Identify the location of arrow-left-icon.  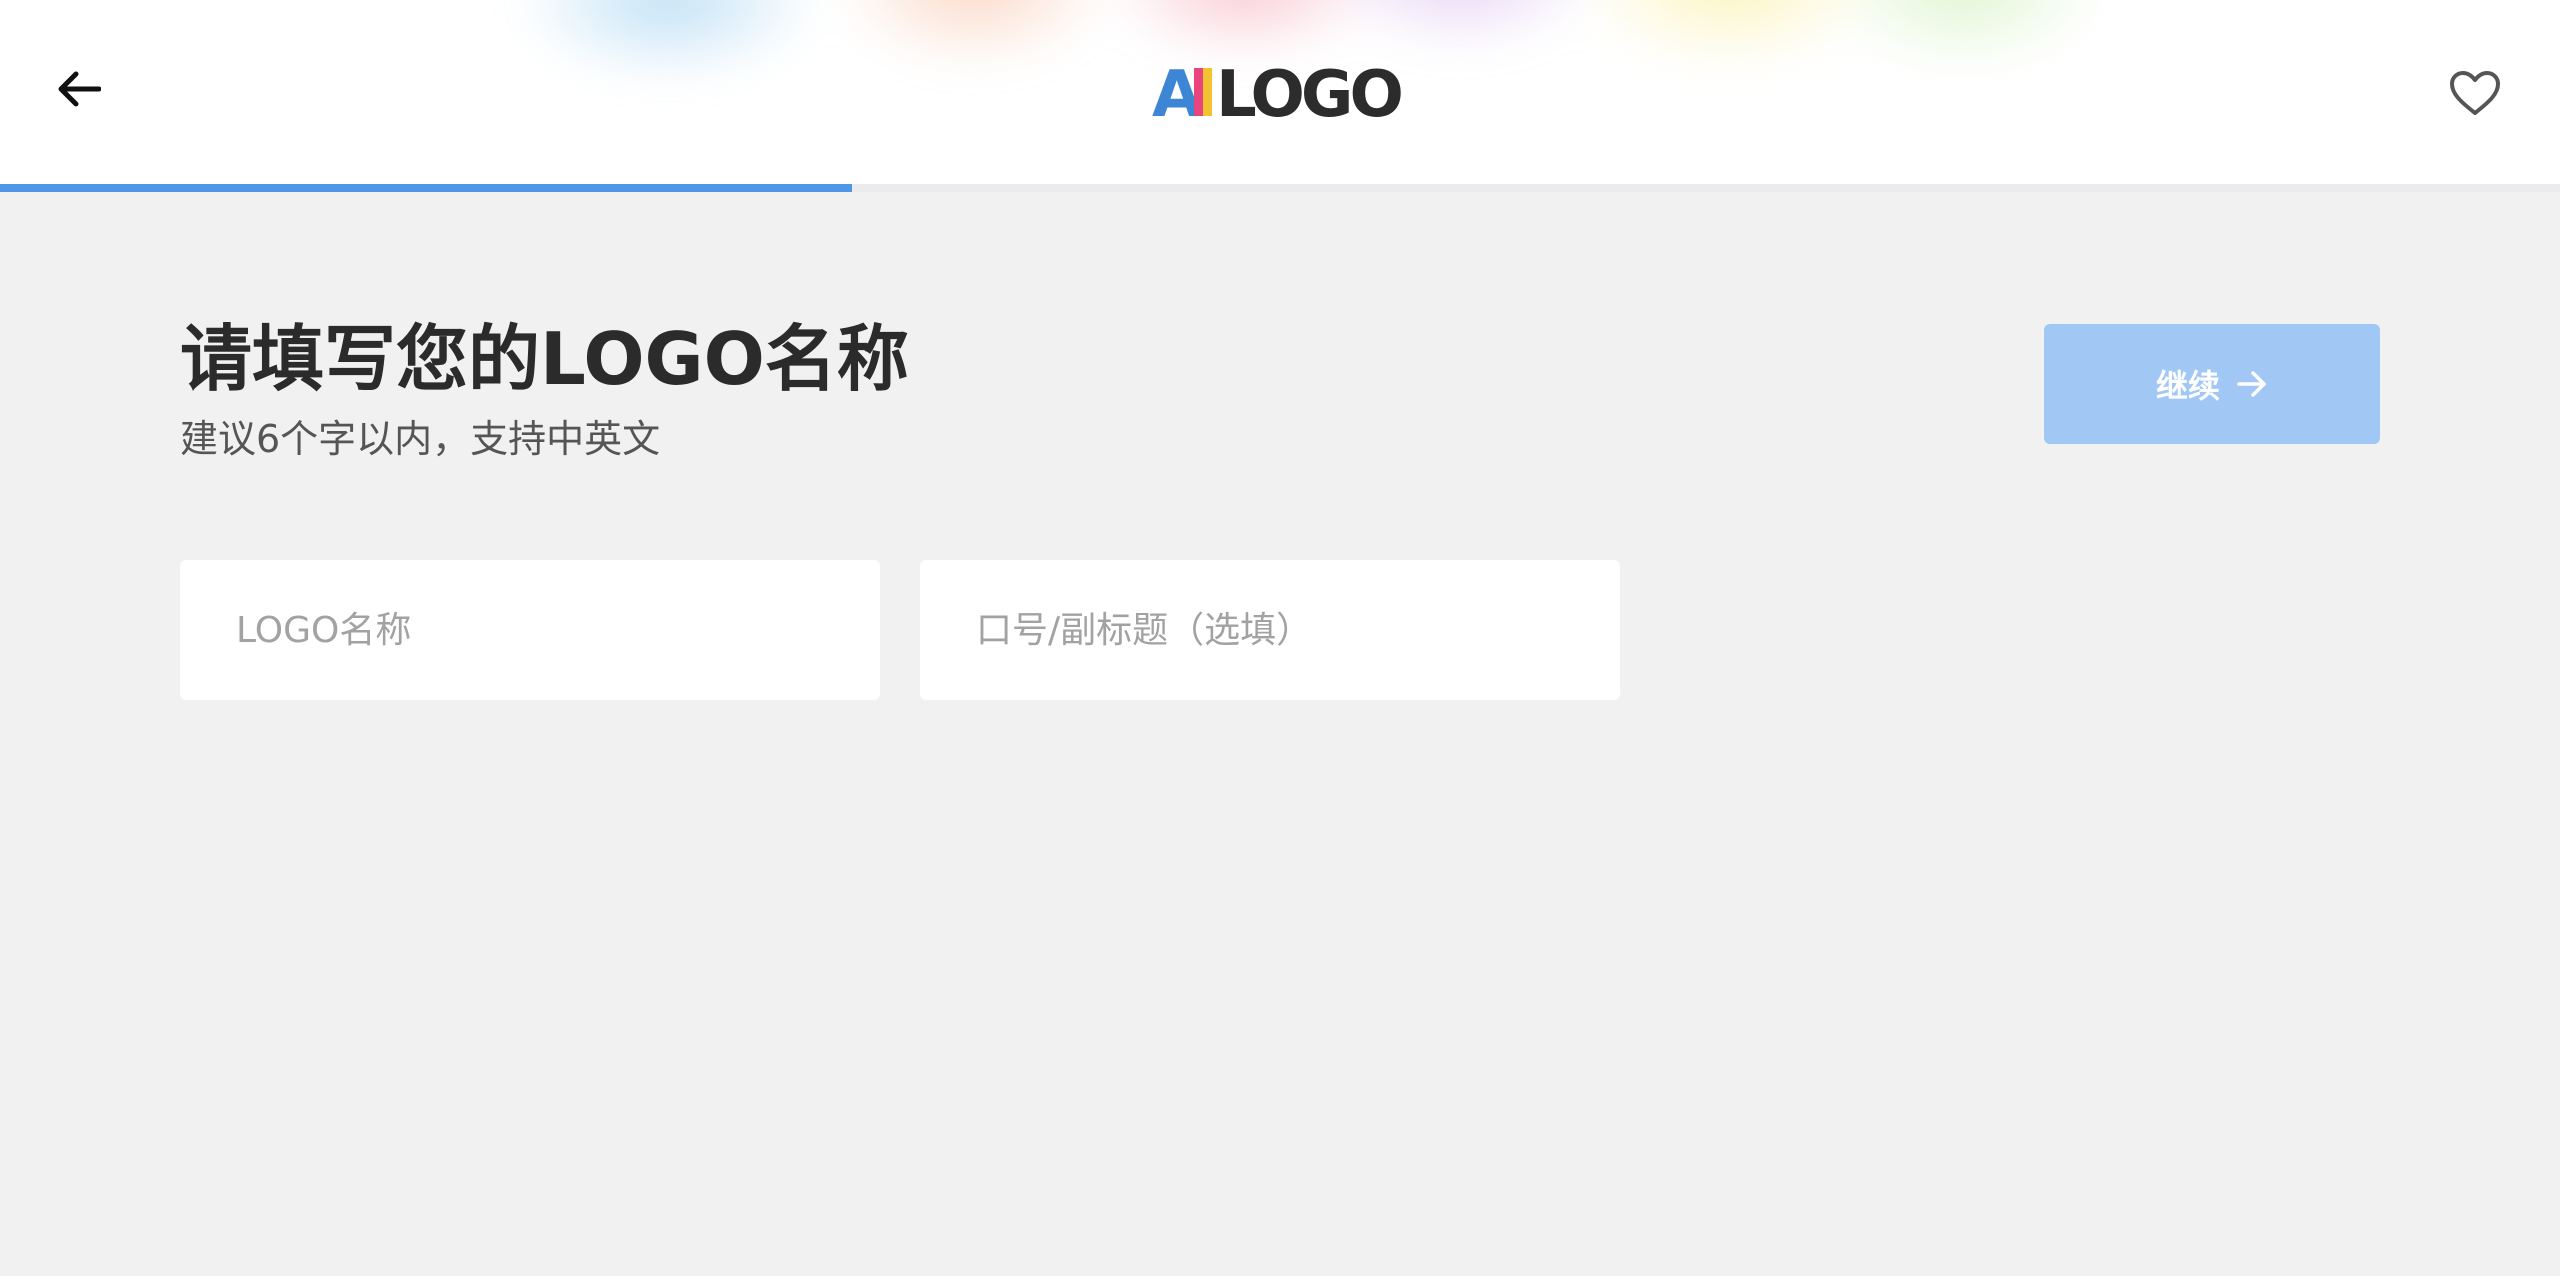
(79, 89).